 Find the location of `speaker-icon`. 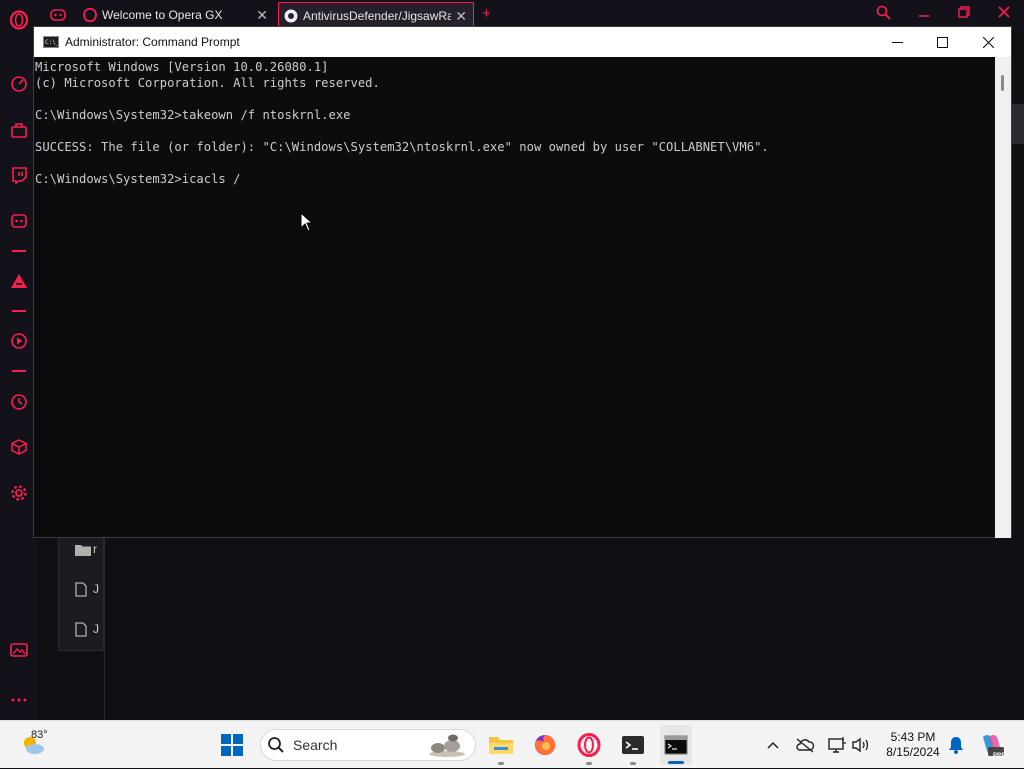

speaker-icon is located at coordinates (860, 745).